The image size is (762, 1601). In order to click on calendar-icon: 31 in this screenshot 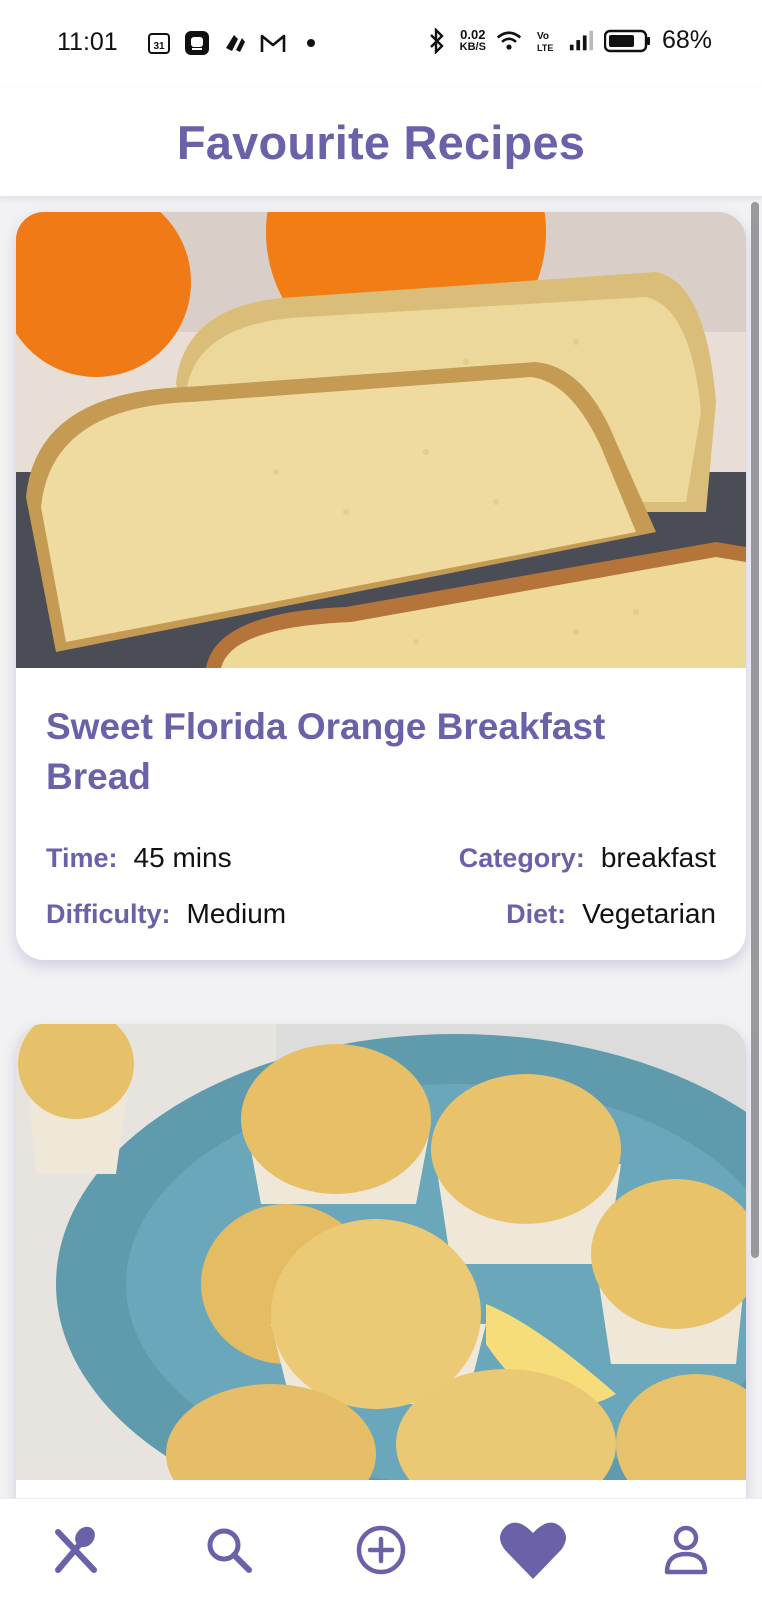, I will do `click(159, 43)`.